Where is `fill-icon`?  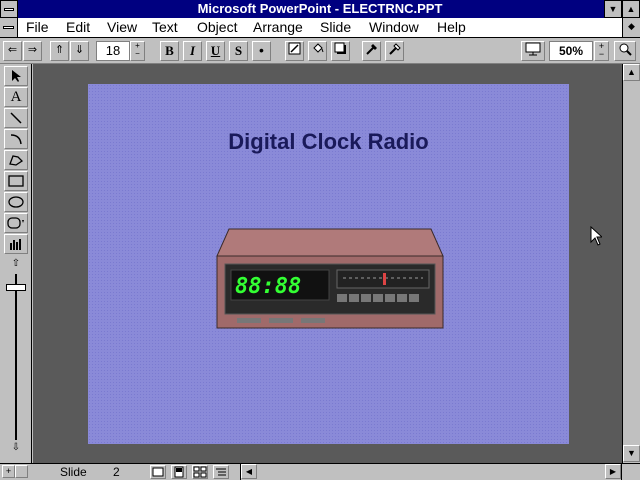 fill-icon is located at coordinates (317, 51).